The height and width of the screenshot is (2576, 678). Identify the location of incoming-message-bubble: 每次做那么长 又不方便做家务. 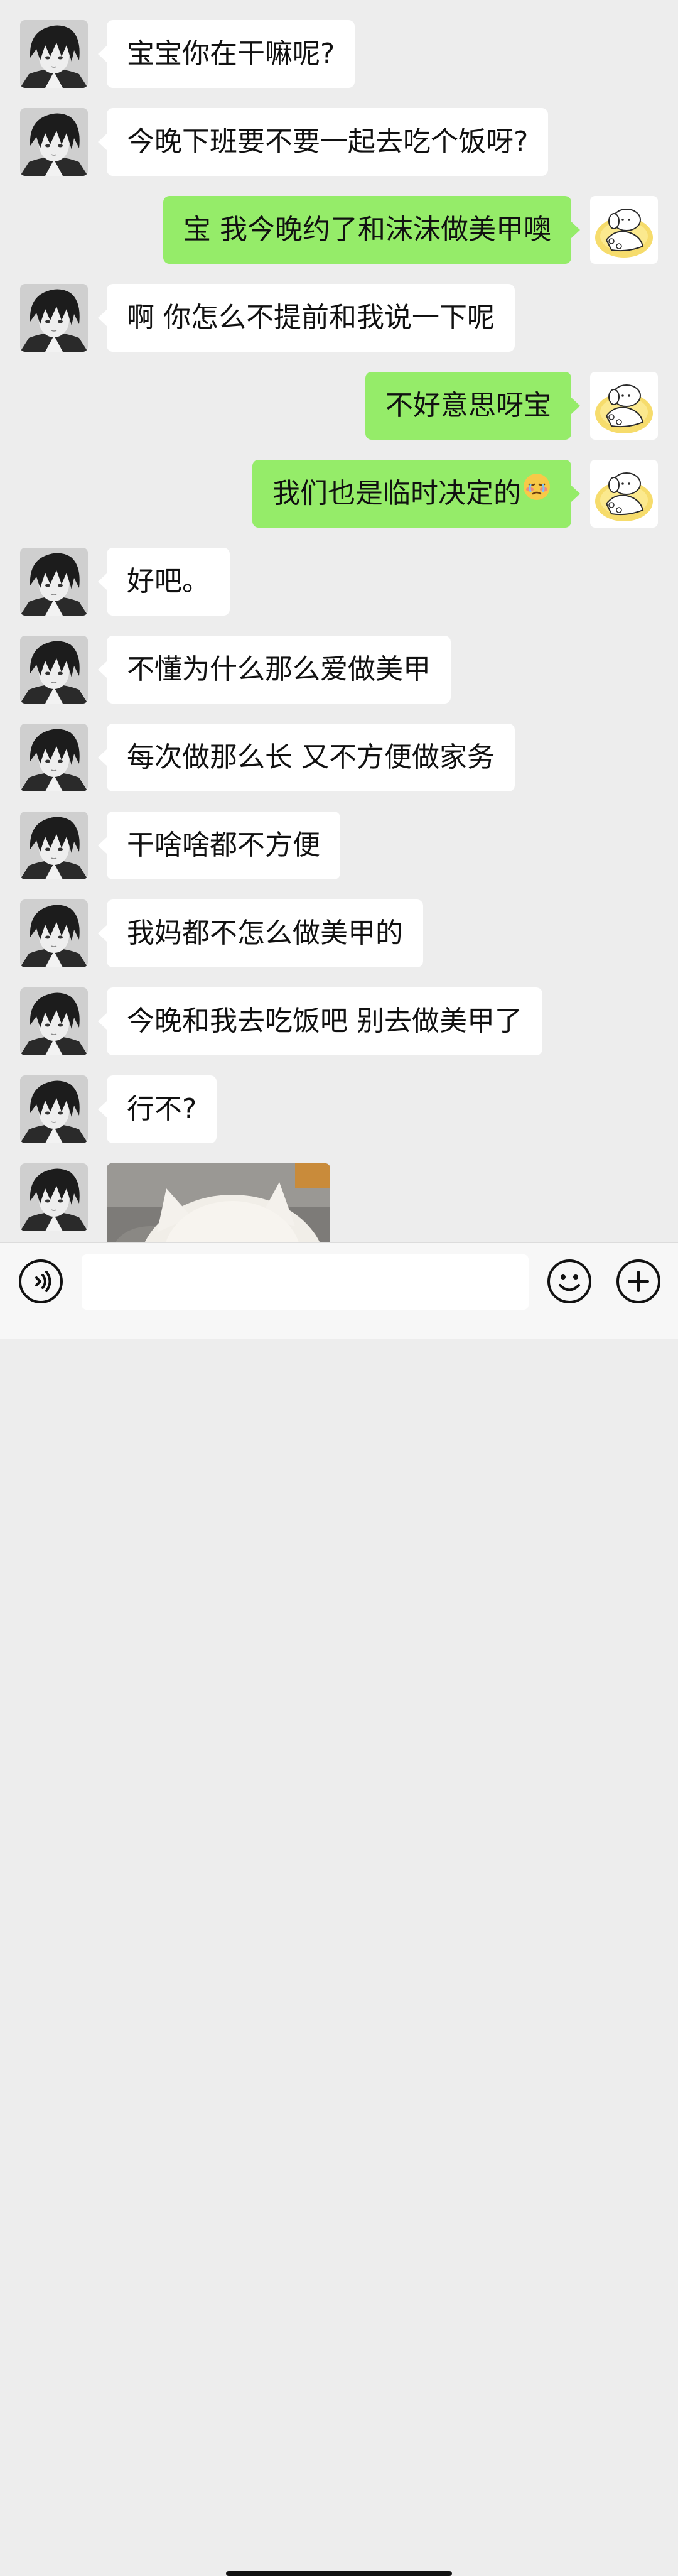
(306, 757).